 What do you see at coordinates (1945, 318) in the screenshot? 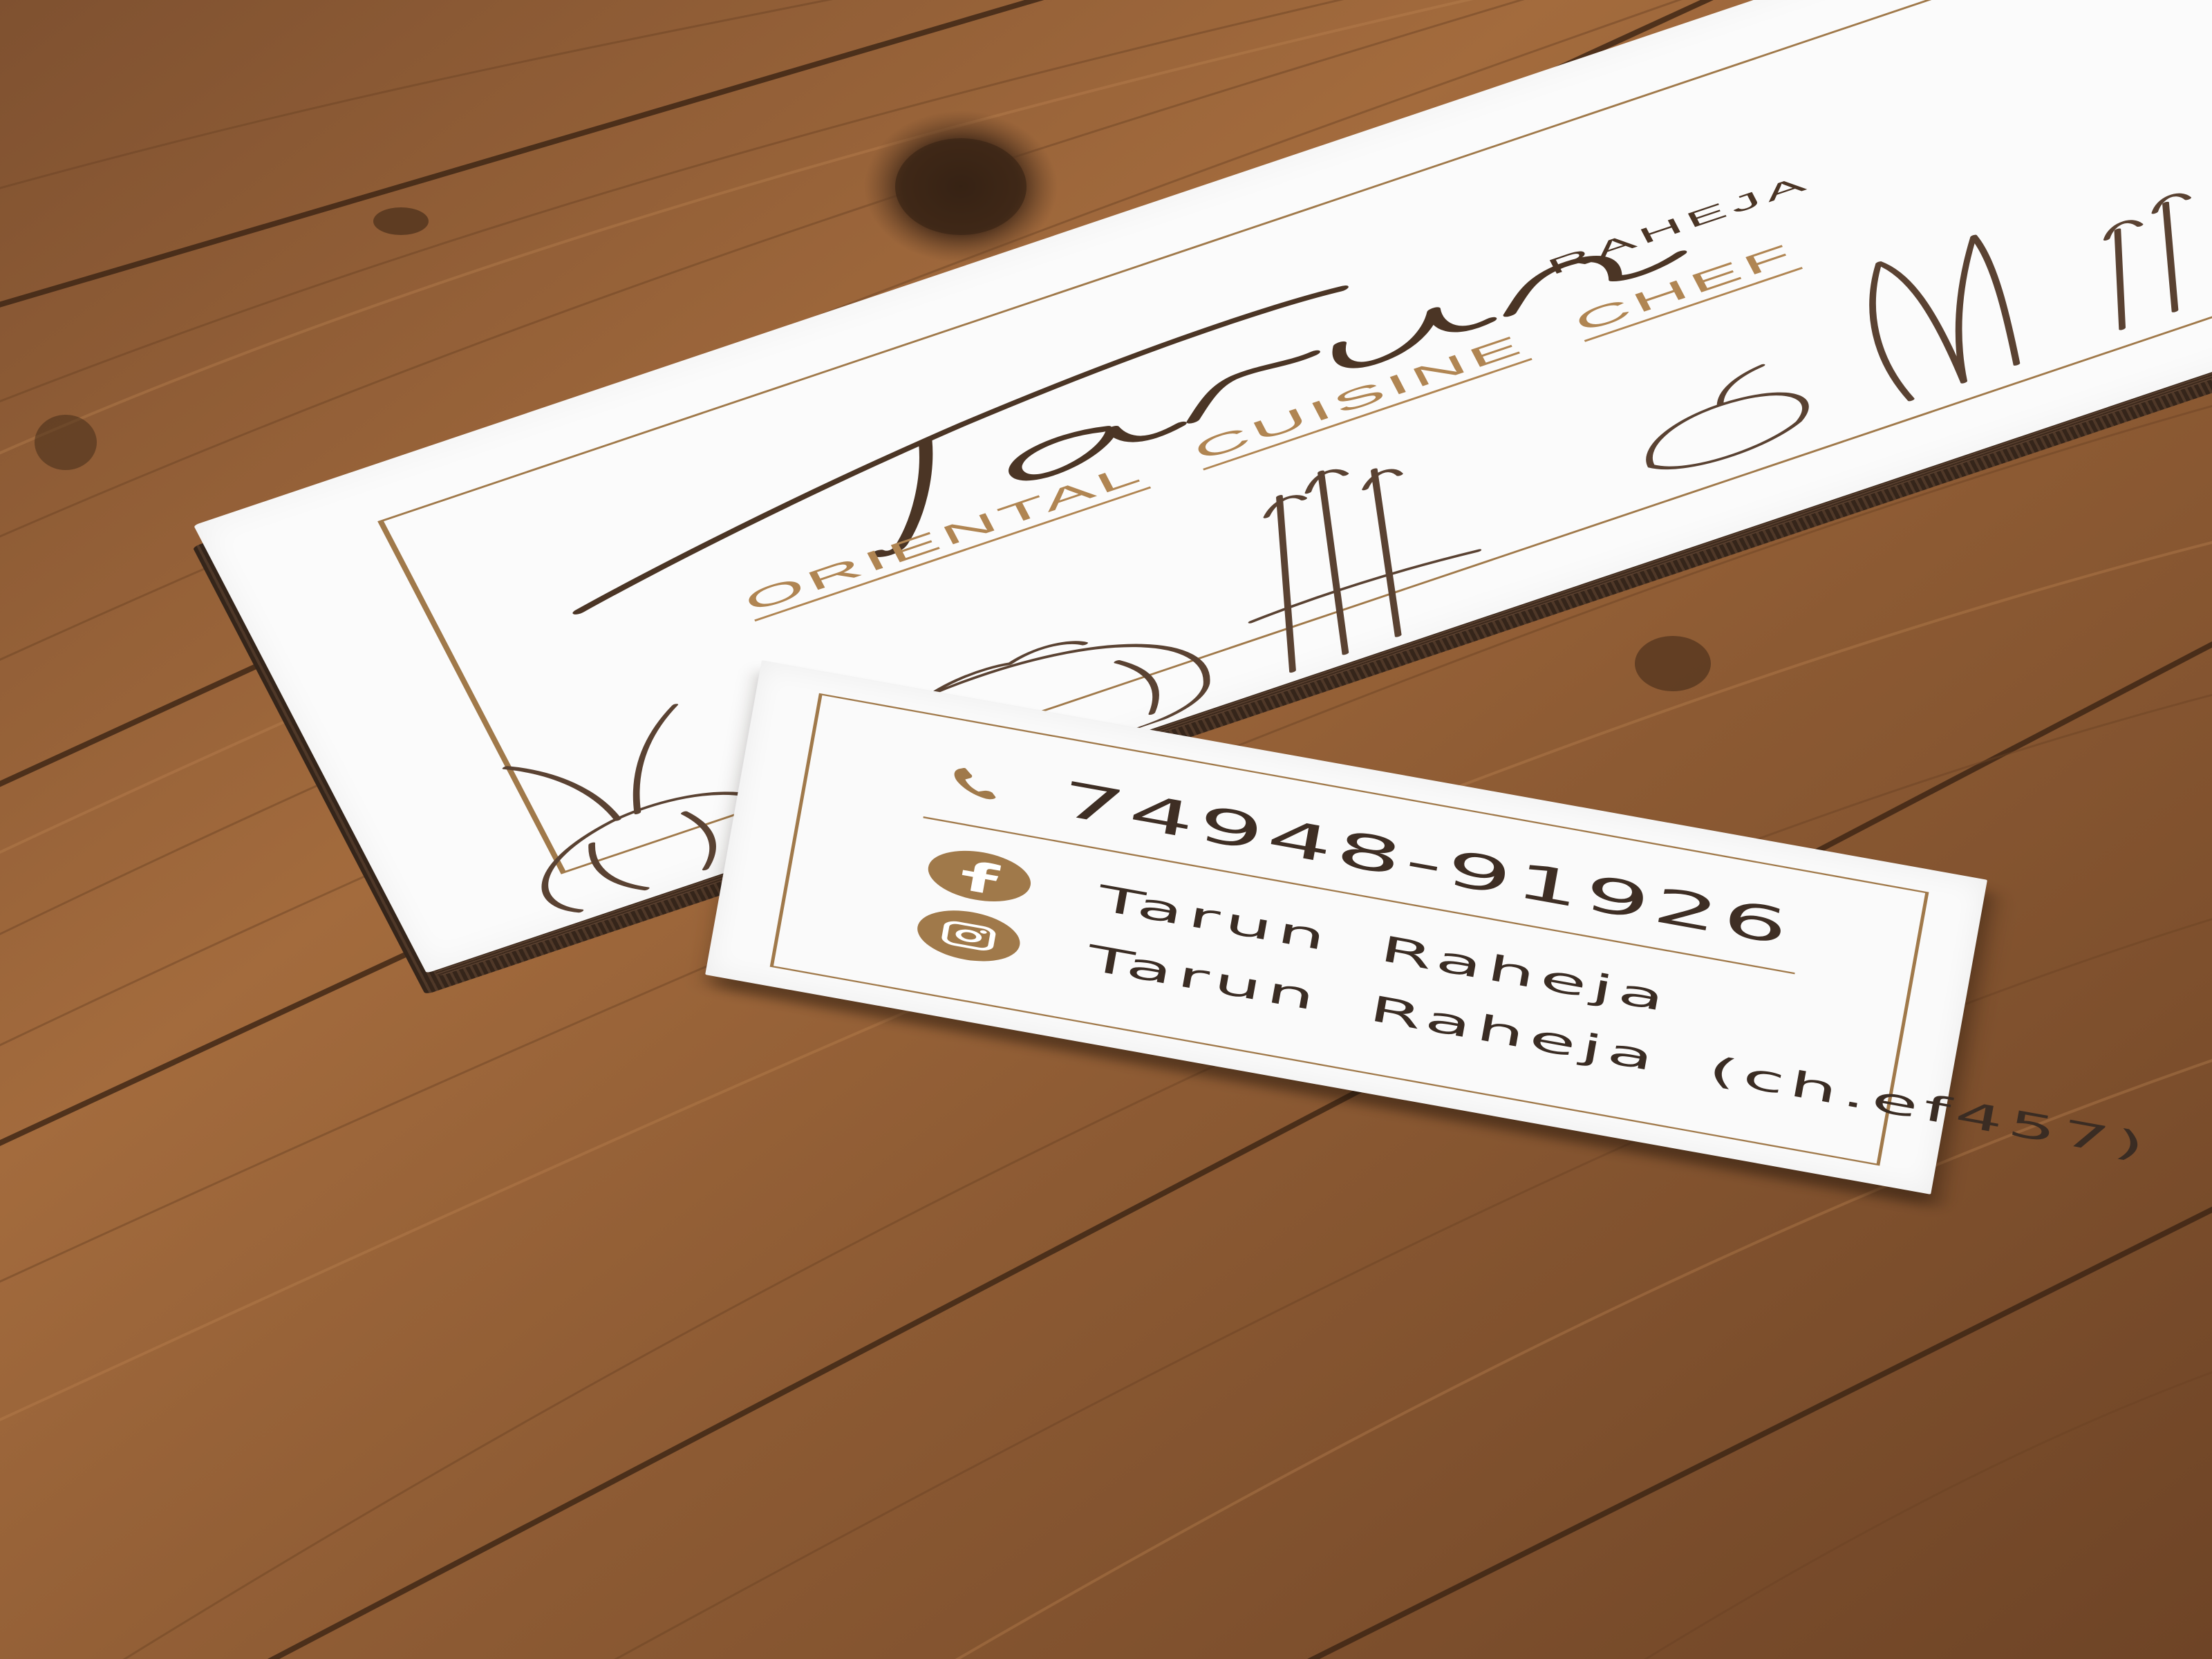
I see `leek-sketch` at bounding box center [1945, 318].